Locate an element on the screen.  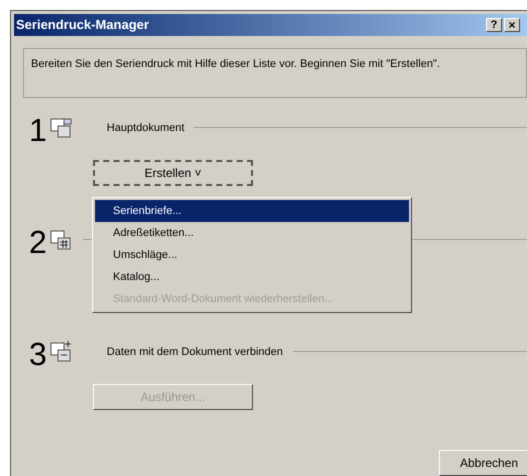
step-label: Daten mit dem Dokument verbinden is located at coordinates (194, 352).